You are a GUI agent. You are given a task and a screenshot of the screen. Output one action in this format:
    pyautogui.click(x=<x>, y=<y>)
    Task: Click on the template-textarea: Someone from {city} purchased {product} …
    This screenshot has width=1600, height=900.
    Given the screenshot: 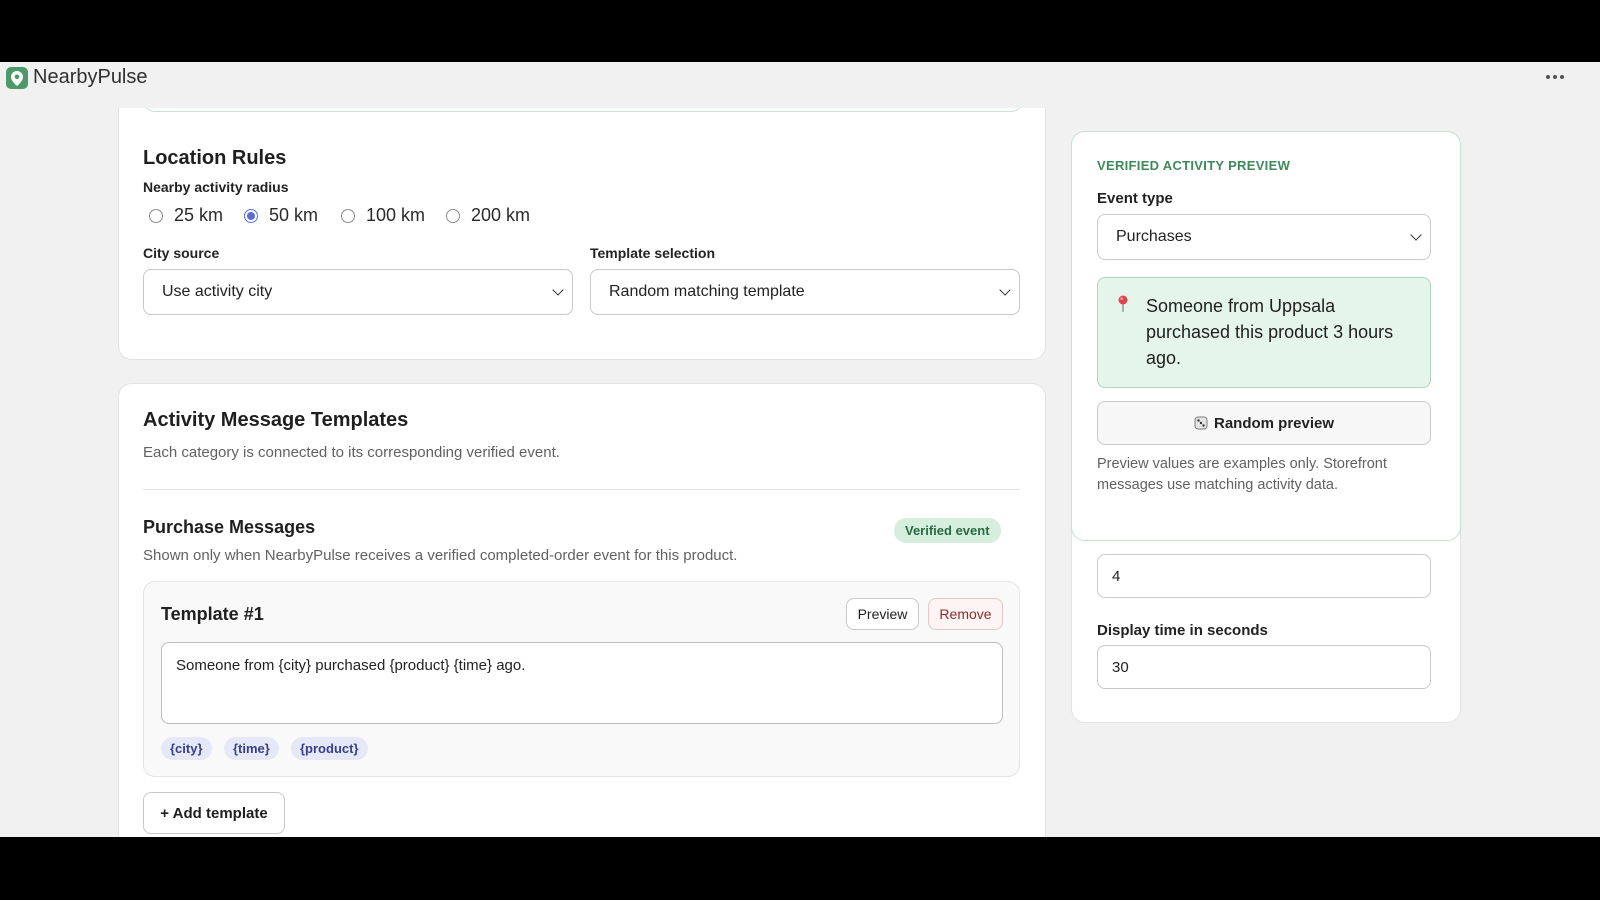 What is the action you would take?
    pyautogui.click(x=582, y=683)
    